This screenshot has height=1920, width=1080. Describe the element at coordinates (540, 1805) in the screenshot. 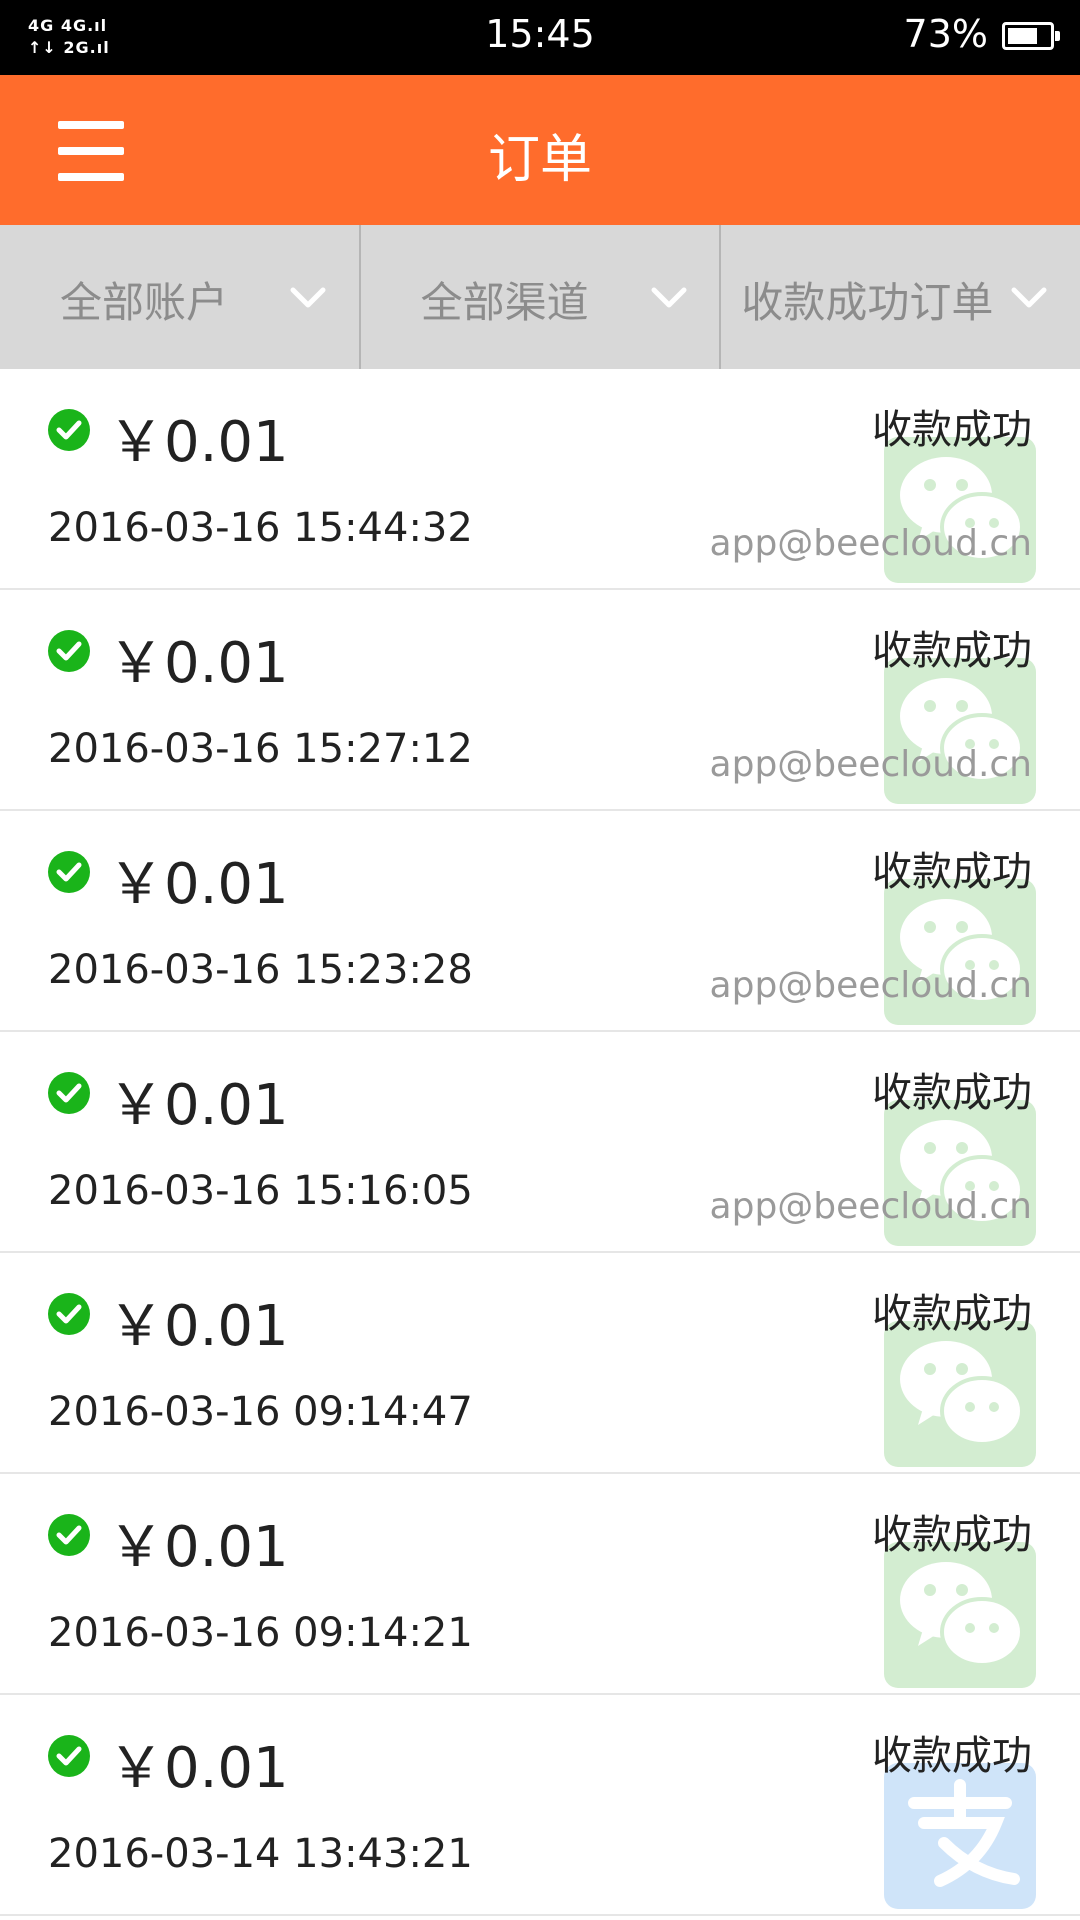

I see `order-row: ￥0.01 2016-03-14 13:43:21 收款成功` at that location.